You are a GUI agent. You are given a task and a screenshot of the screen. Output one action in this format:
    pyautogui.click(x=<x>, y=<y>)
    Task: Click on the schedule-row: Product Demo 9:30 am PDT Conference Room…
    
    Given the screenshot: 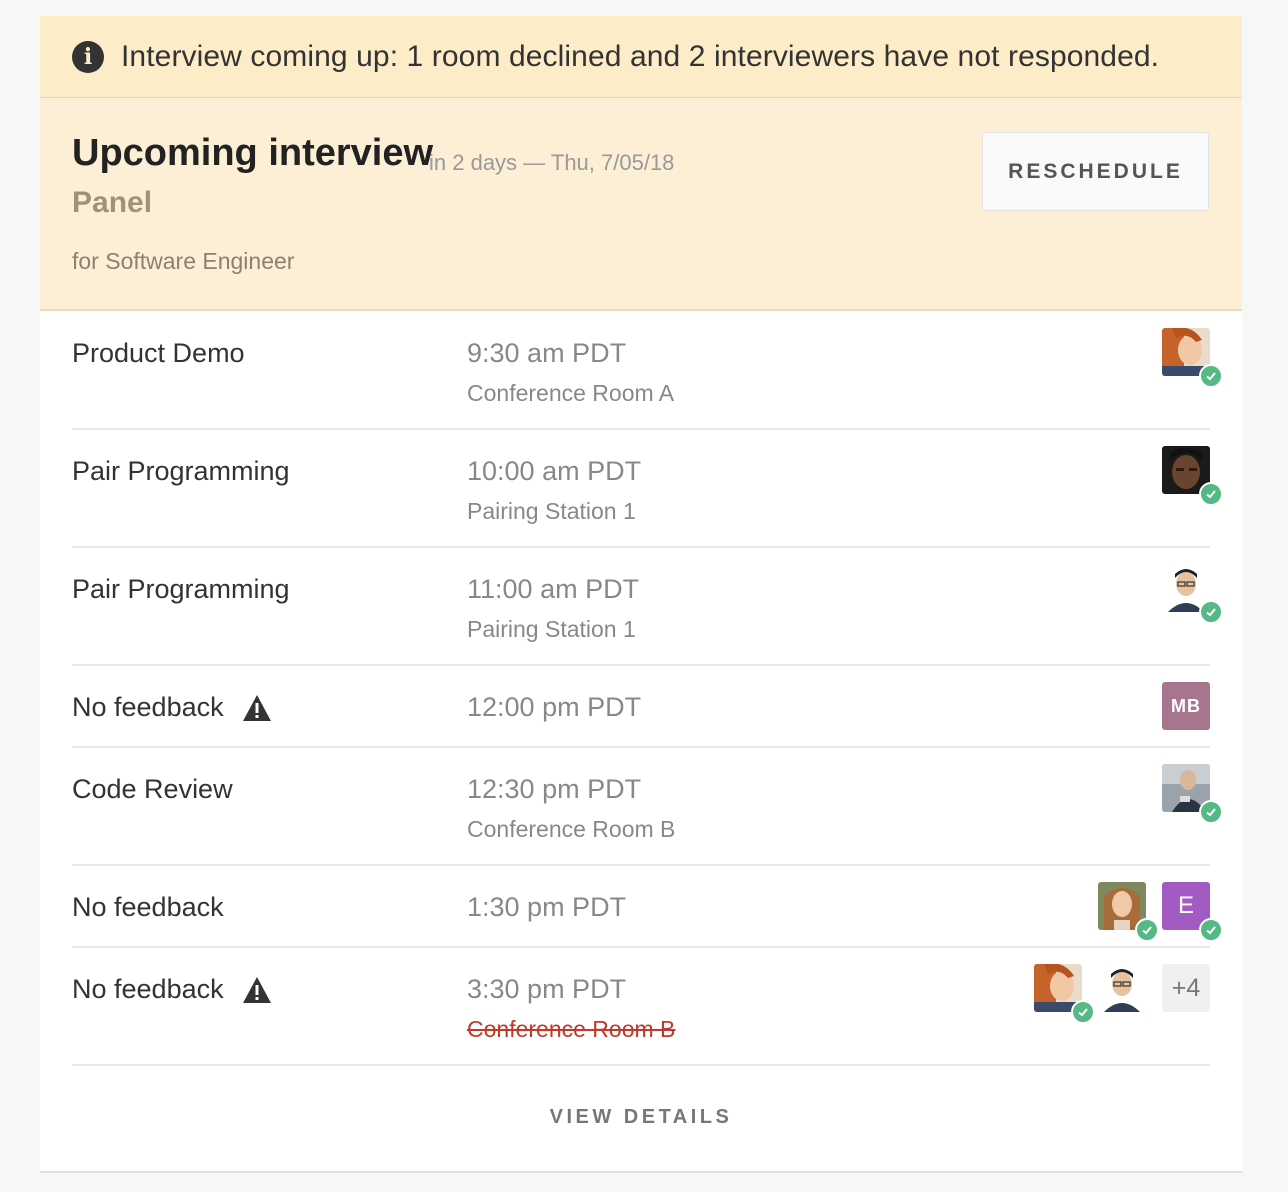 What is the action you would take?
    pyautogui.click(x=647, y=371)
    